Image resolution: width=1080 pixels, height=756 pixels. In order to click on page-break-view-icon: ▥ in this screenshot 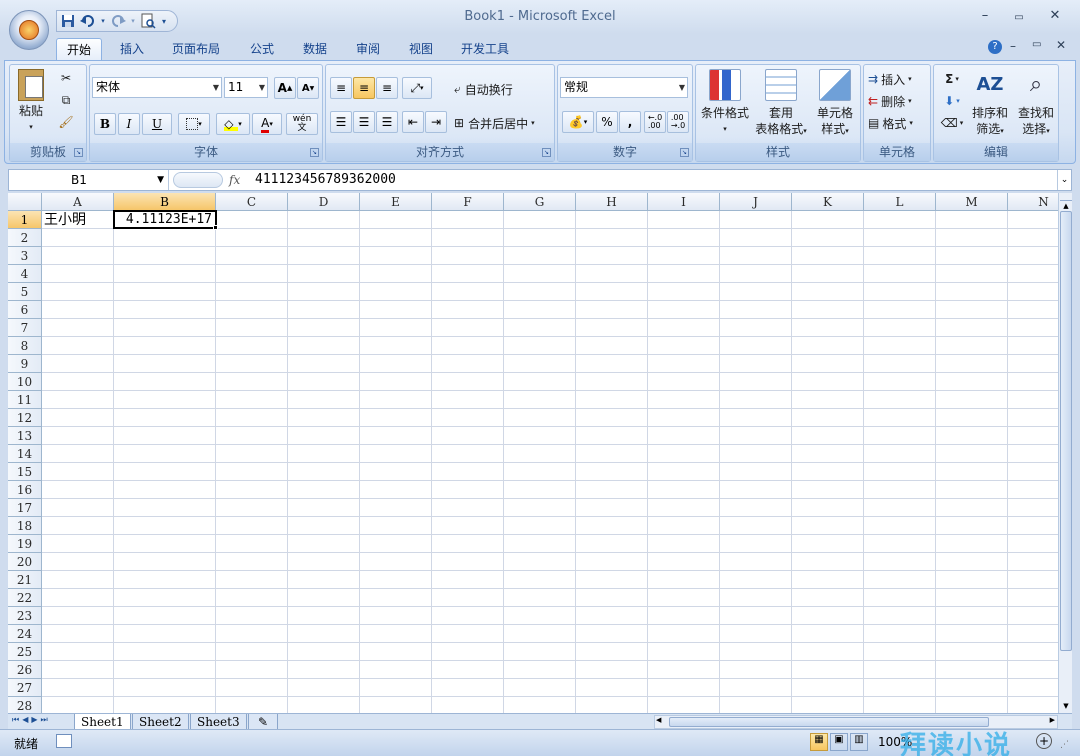, I will do `click(859, 742)`.